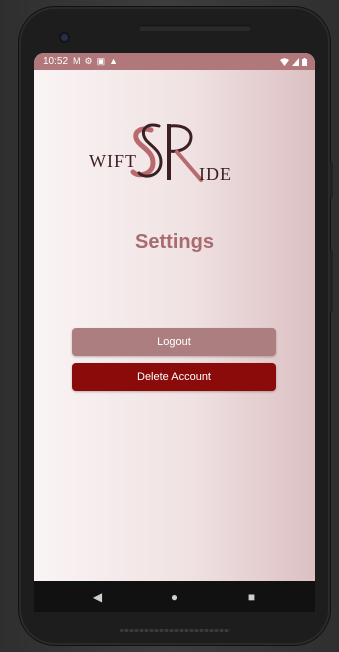 The height and width of the screenshot is (652, 339). What do you see at coordinates (101, 61) in the screenshot?
I see `sim-icon: ▣` at bounding box center [101, 61].